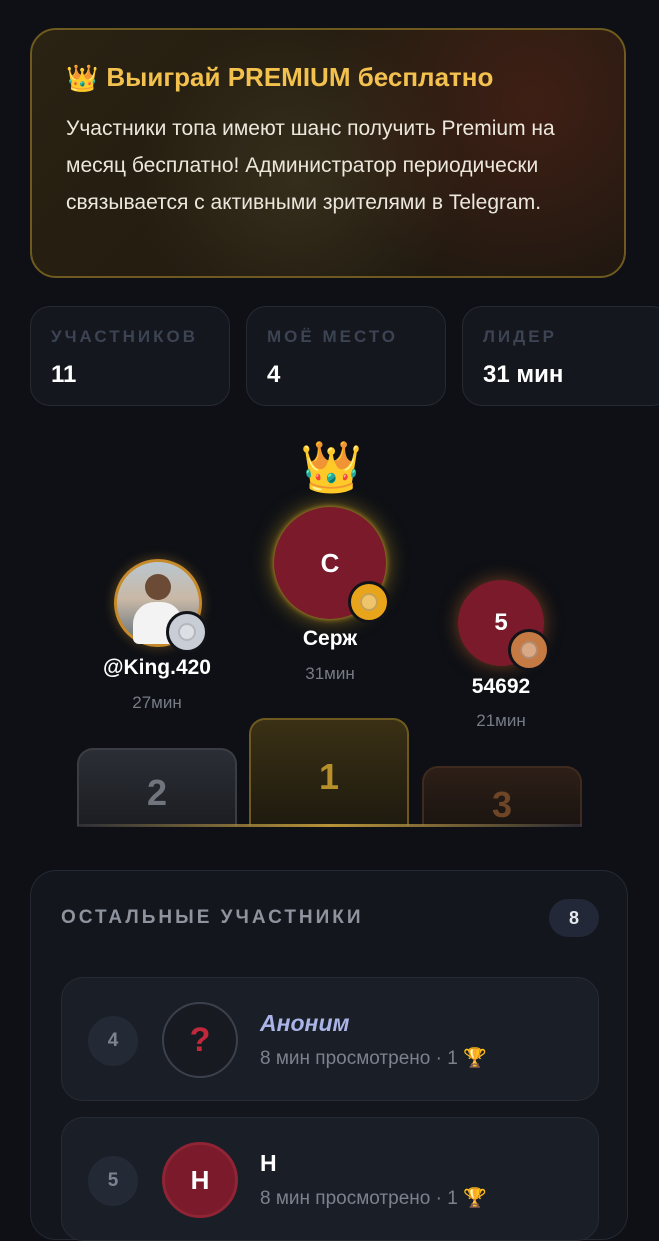 The height and width of the screenshot is (1241, 659). Describe the element at coordinates (502, 804) in the screenshot. I see `podium-place-number: 3` at that location.